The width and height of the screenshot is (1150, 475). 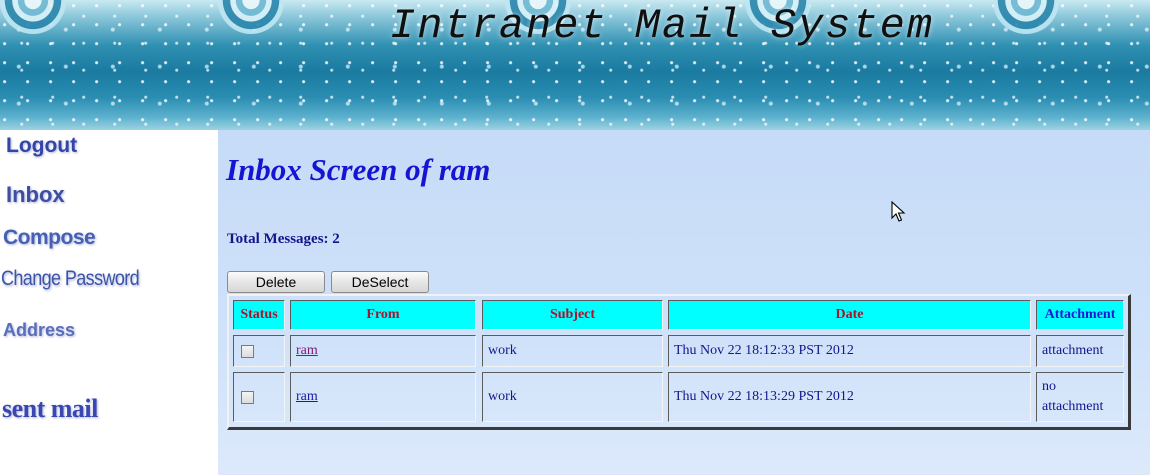 What do you see at coordinates (572, 397) in the screenshot?
I see `table-row-2-subject: work` at bounding box center [572, 397].